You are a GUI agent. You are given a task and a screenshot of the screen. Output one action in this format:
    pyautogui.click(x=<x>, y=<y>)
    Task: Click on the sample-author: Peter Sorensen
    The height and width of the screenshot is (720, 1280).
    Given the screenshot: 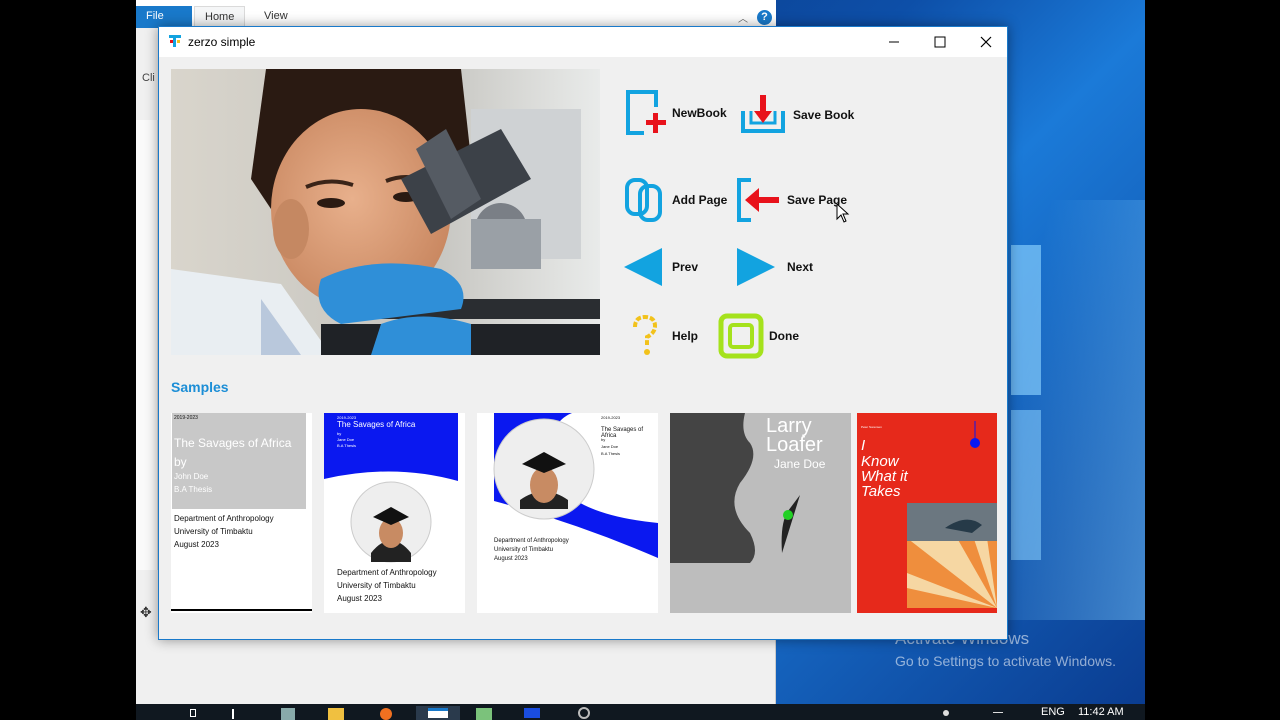 What is the action you would take?
    pyautogui.click(x=871, y=427)
    